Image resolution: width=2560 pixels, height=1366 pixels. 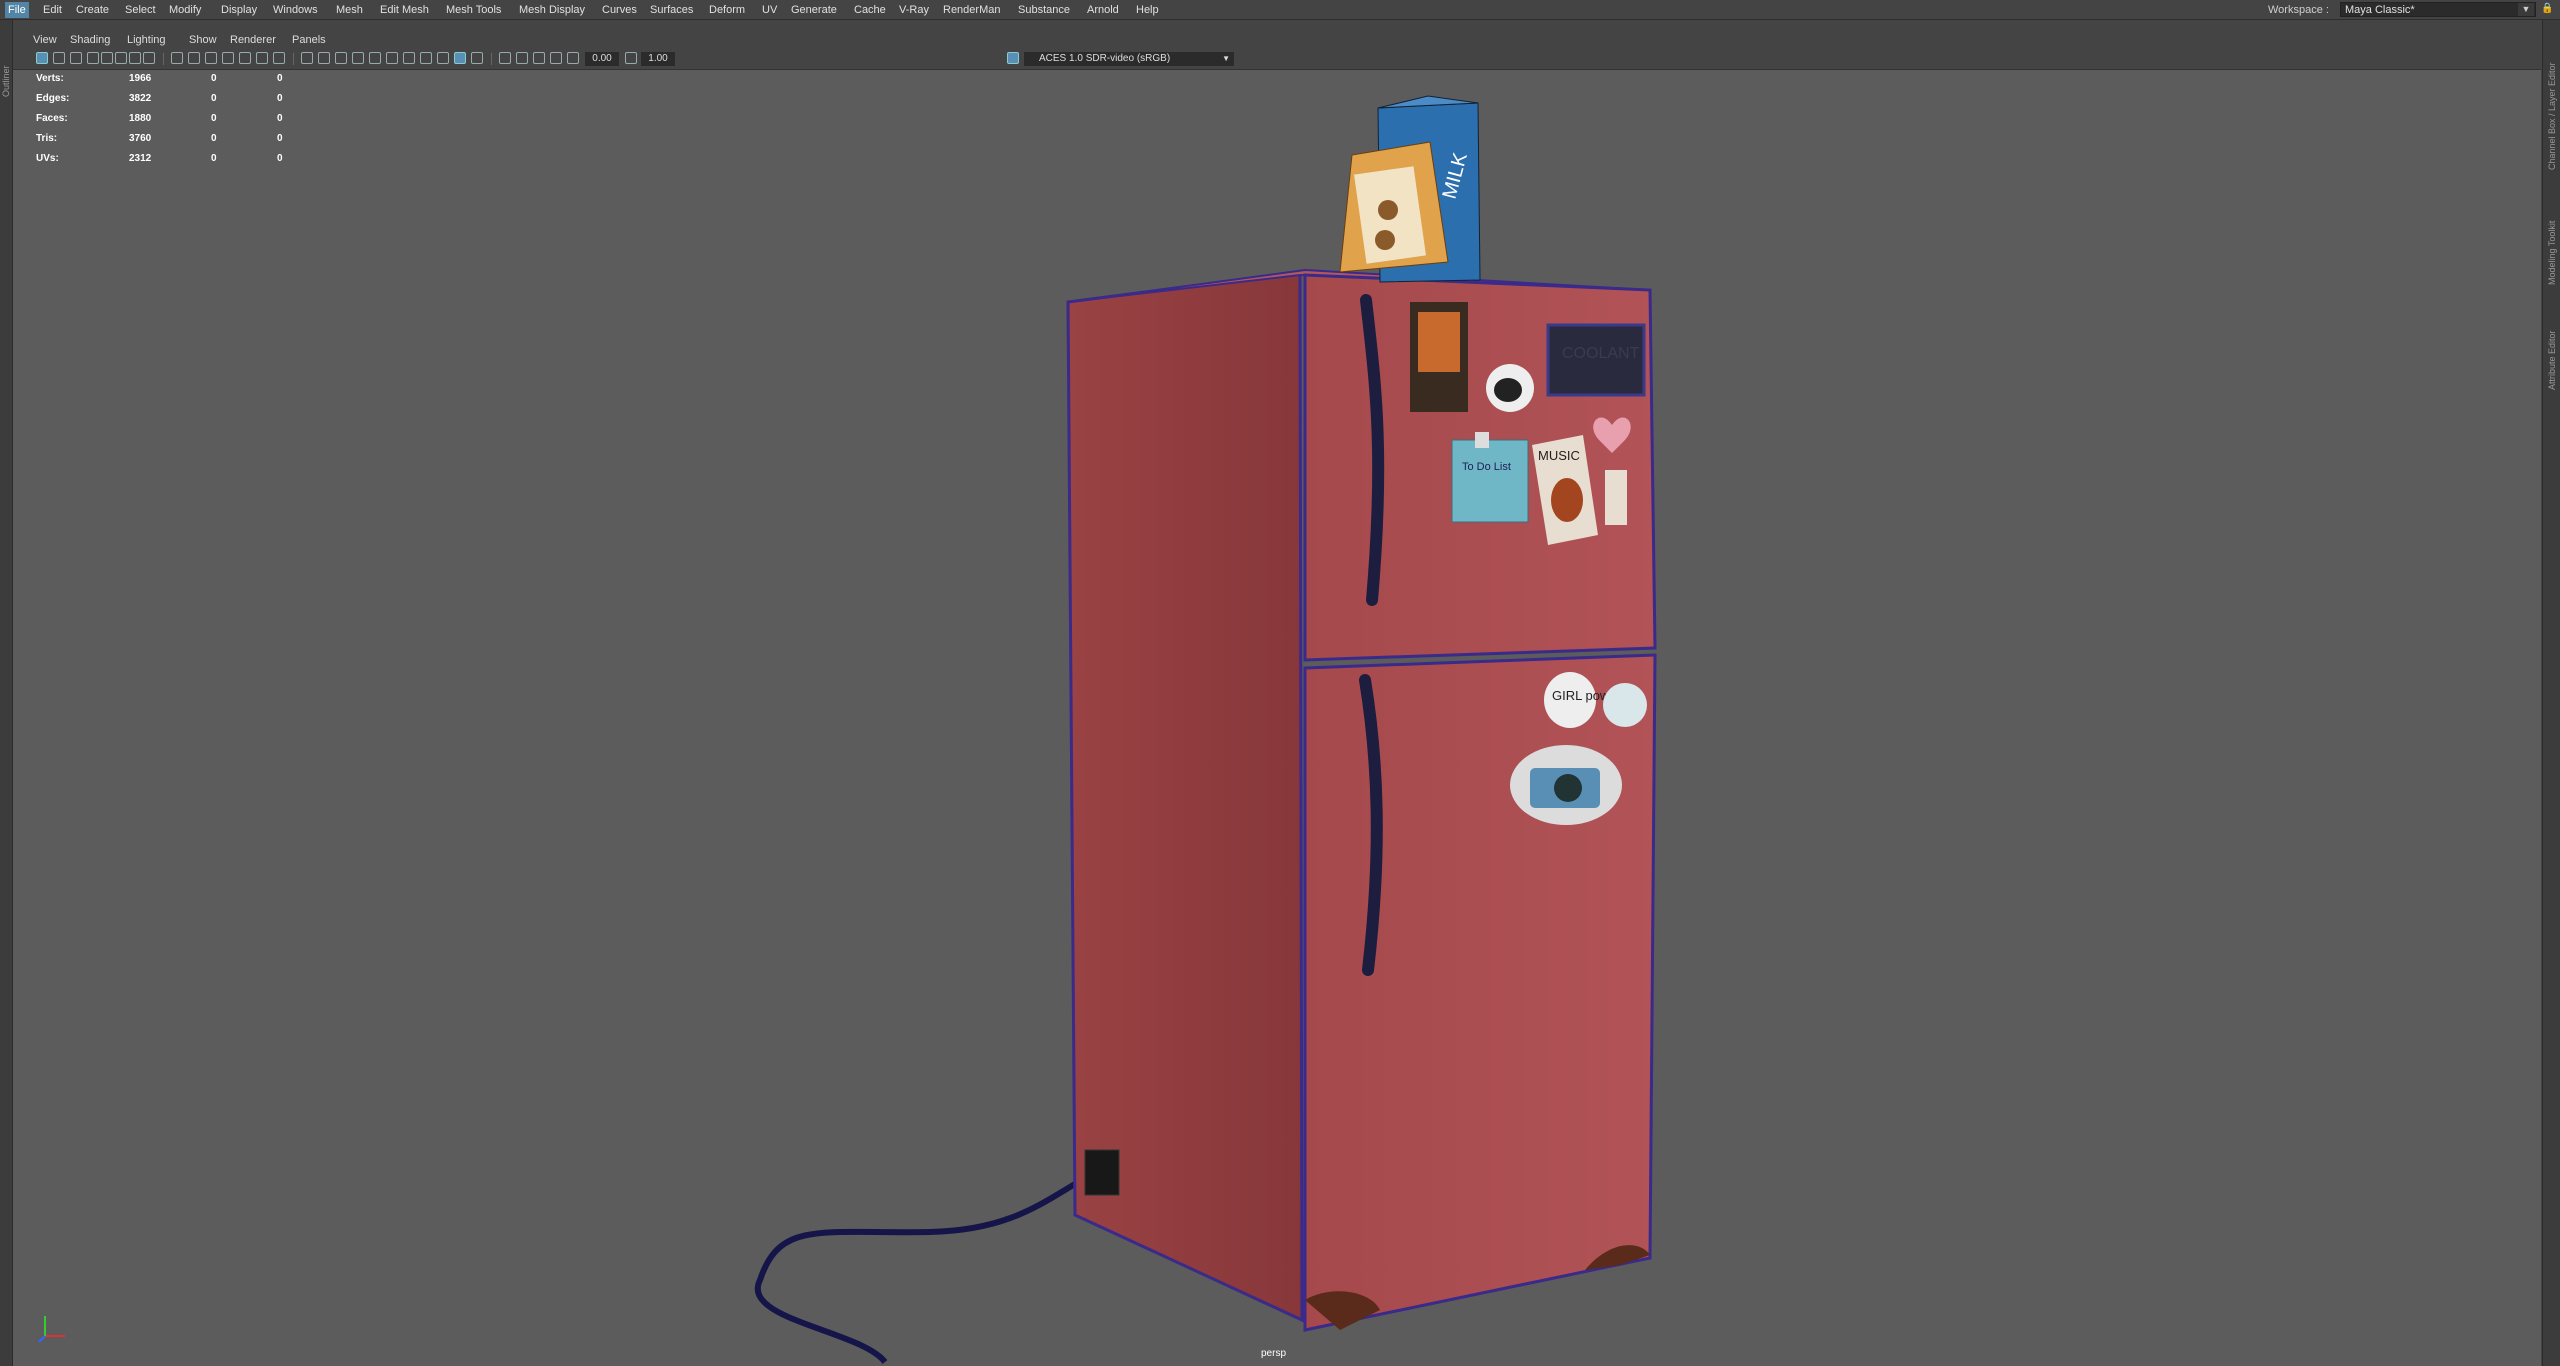 I want to click on resolution-gate-icon, so click(x=211, y=58).